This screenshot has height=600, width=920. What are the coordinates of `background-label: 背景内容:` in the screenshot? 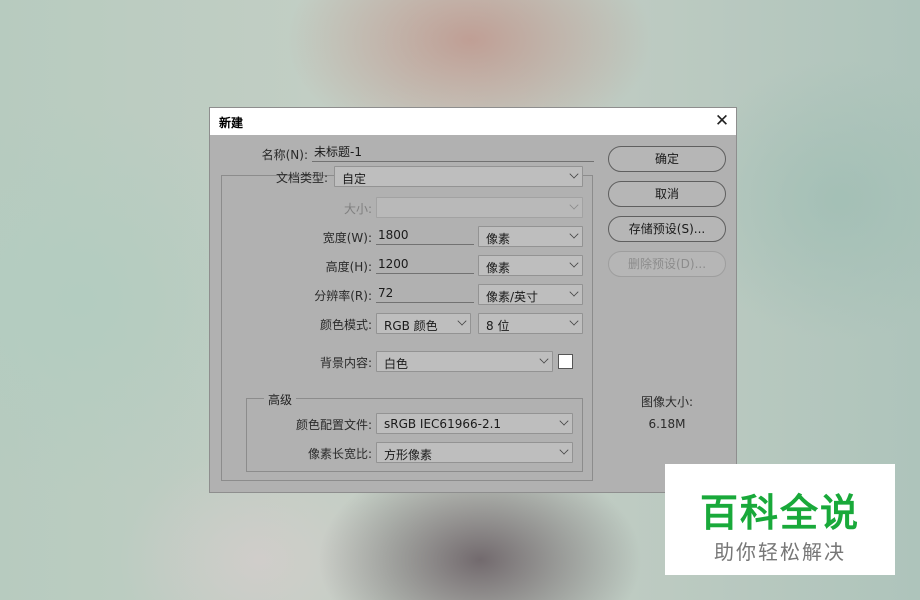 It's located at (345, 363).